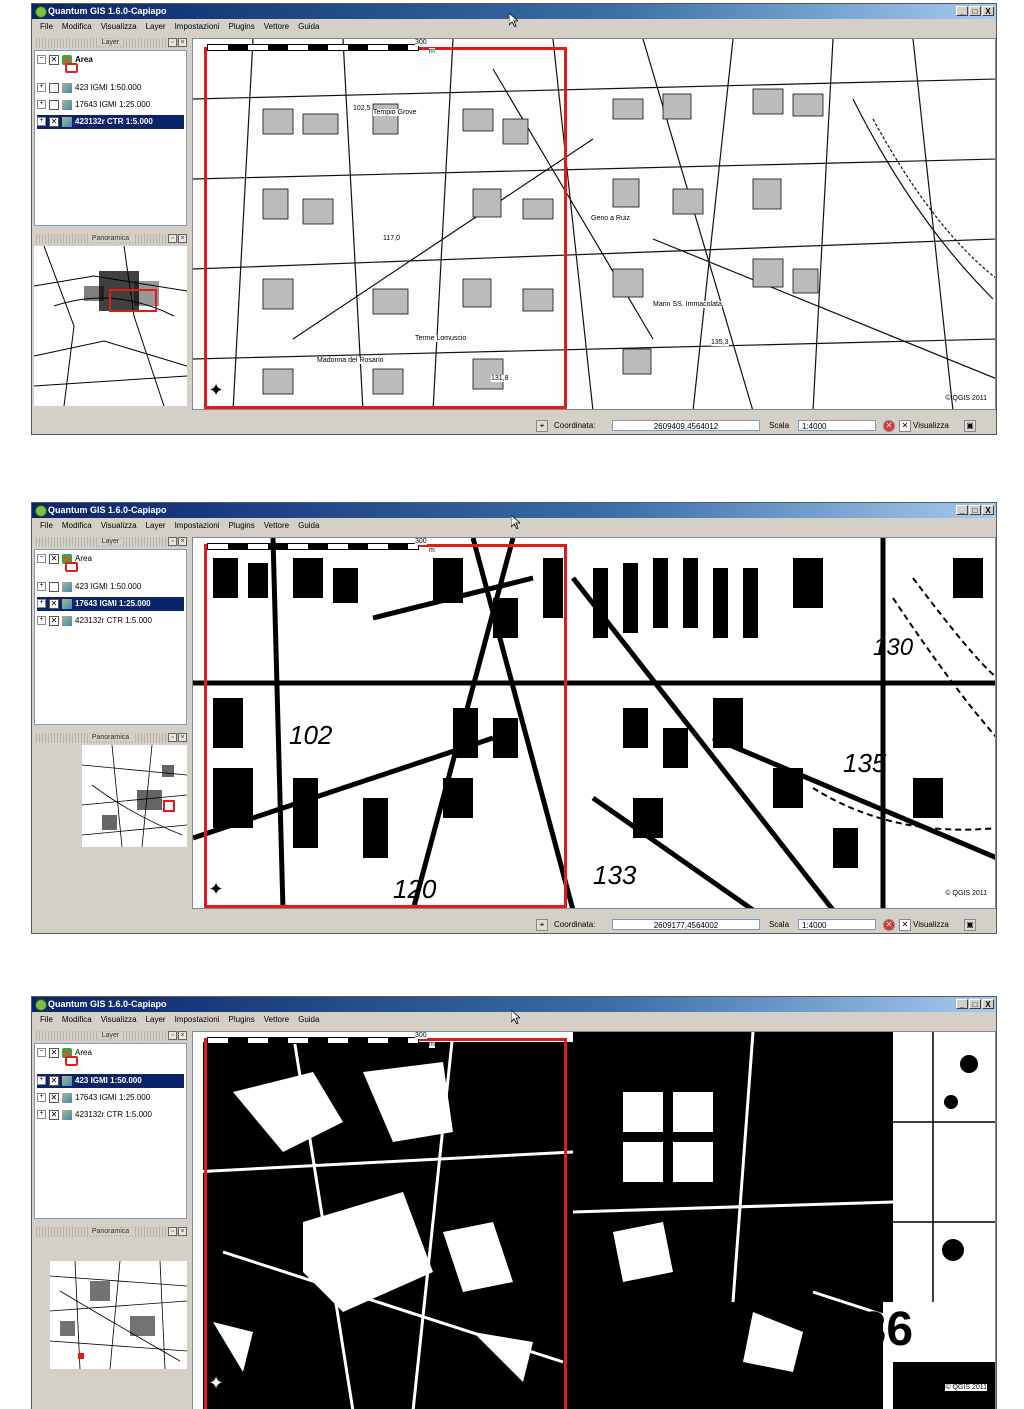 The image size is (1024, 1409). I want to click on layer-item-igmi-50000: + ✕ 423 IGMI 1:50.000, so click(110, 1081).